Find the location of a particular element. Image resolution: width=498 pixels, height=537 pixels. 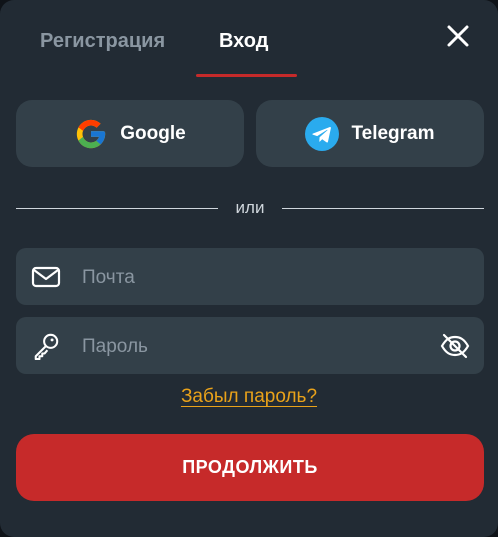

google-login-button: Google is located at coordinates (130, 133).